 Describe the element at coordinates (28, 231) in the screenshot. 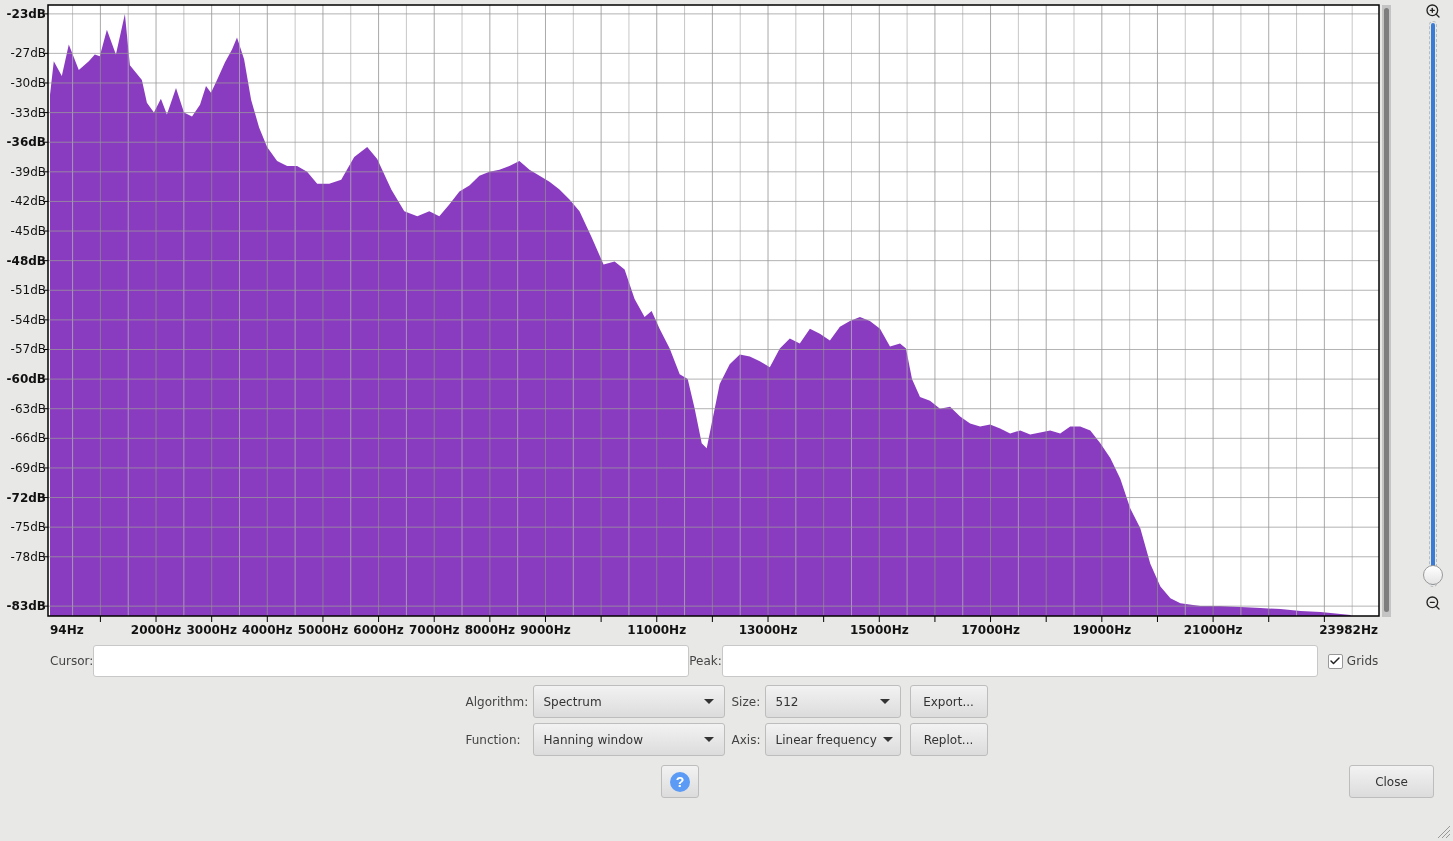

I see `y-axis-label: -45dB` at that location.